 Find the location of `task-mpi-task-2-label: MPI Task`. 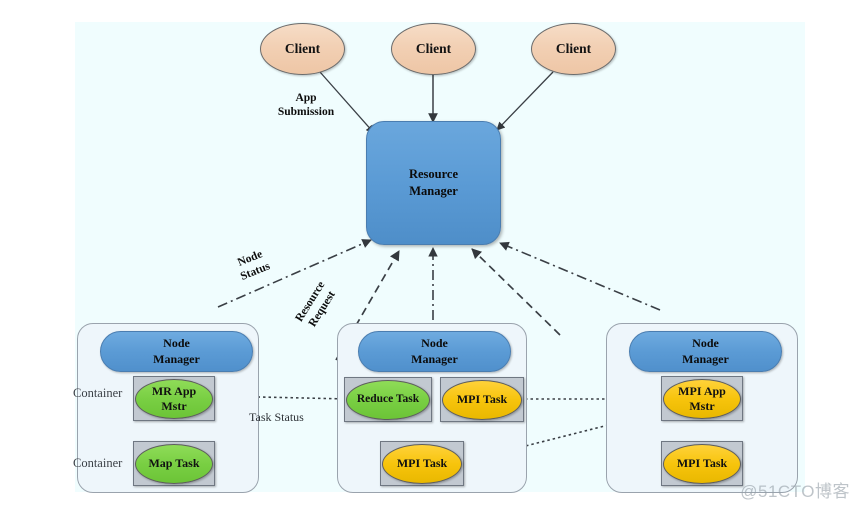

task-mpi-task-2-label: MPI Task is located at coordinates (422, 463).